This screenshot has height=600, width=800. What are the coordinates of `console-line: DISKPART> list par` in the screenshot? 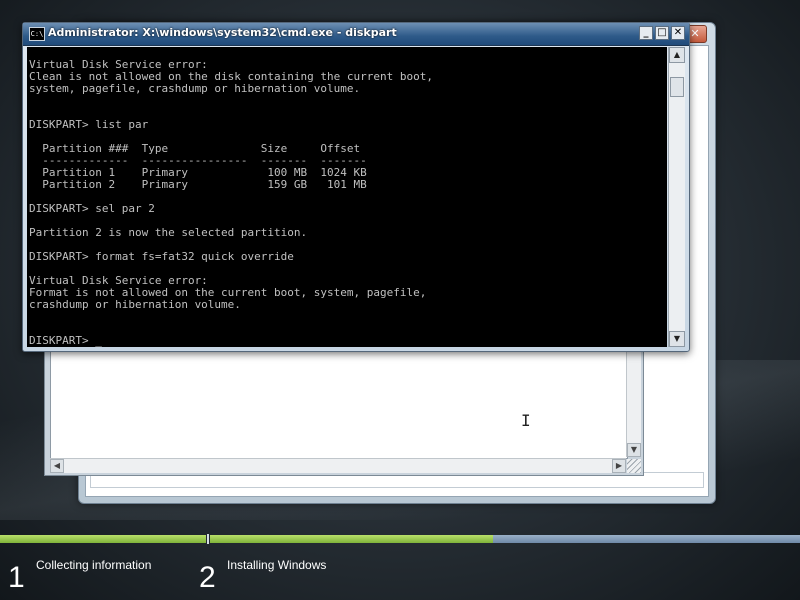 It's located at (89, 124).